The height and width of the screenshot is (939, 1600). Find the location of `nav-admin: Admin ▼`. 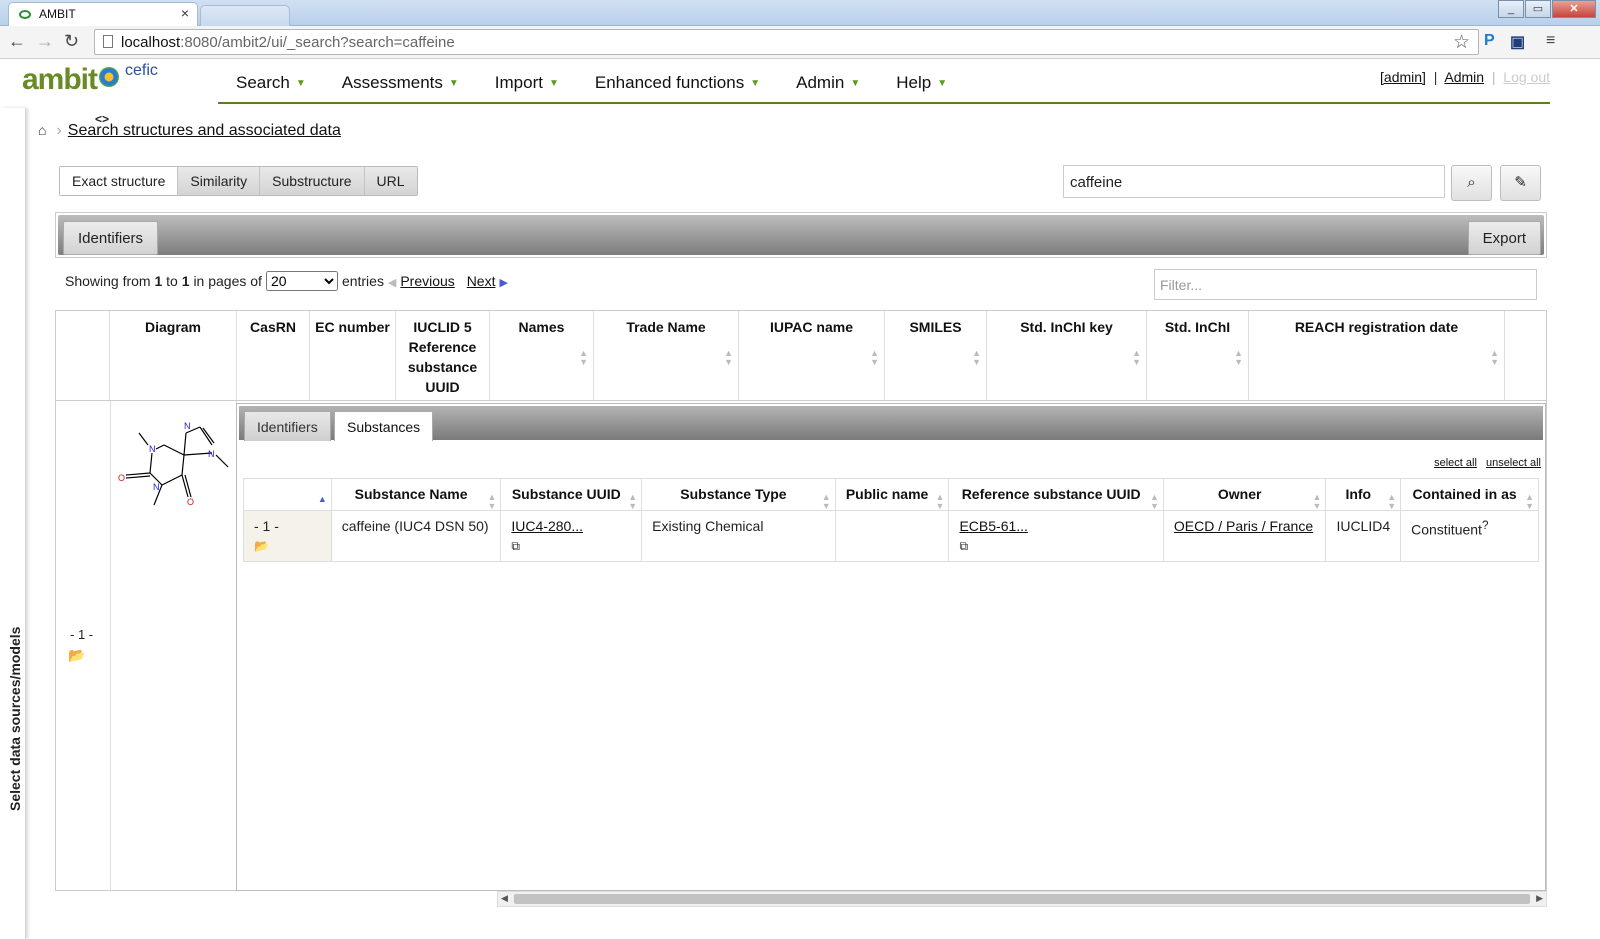

nav-admin: Admin ▼ is located at coordinates (828, 83).